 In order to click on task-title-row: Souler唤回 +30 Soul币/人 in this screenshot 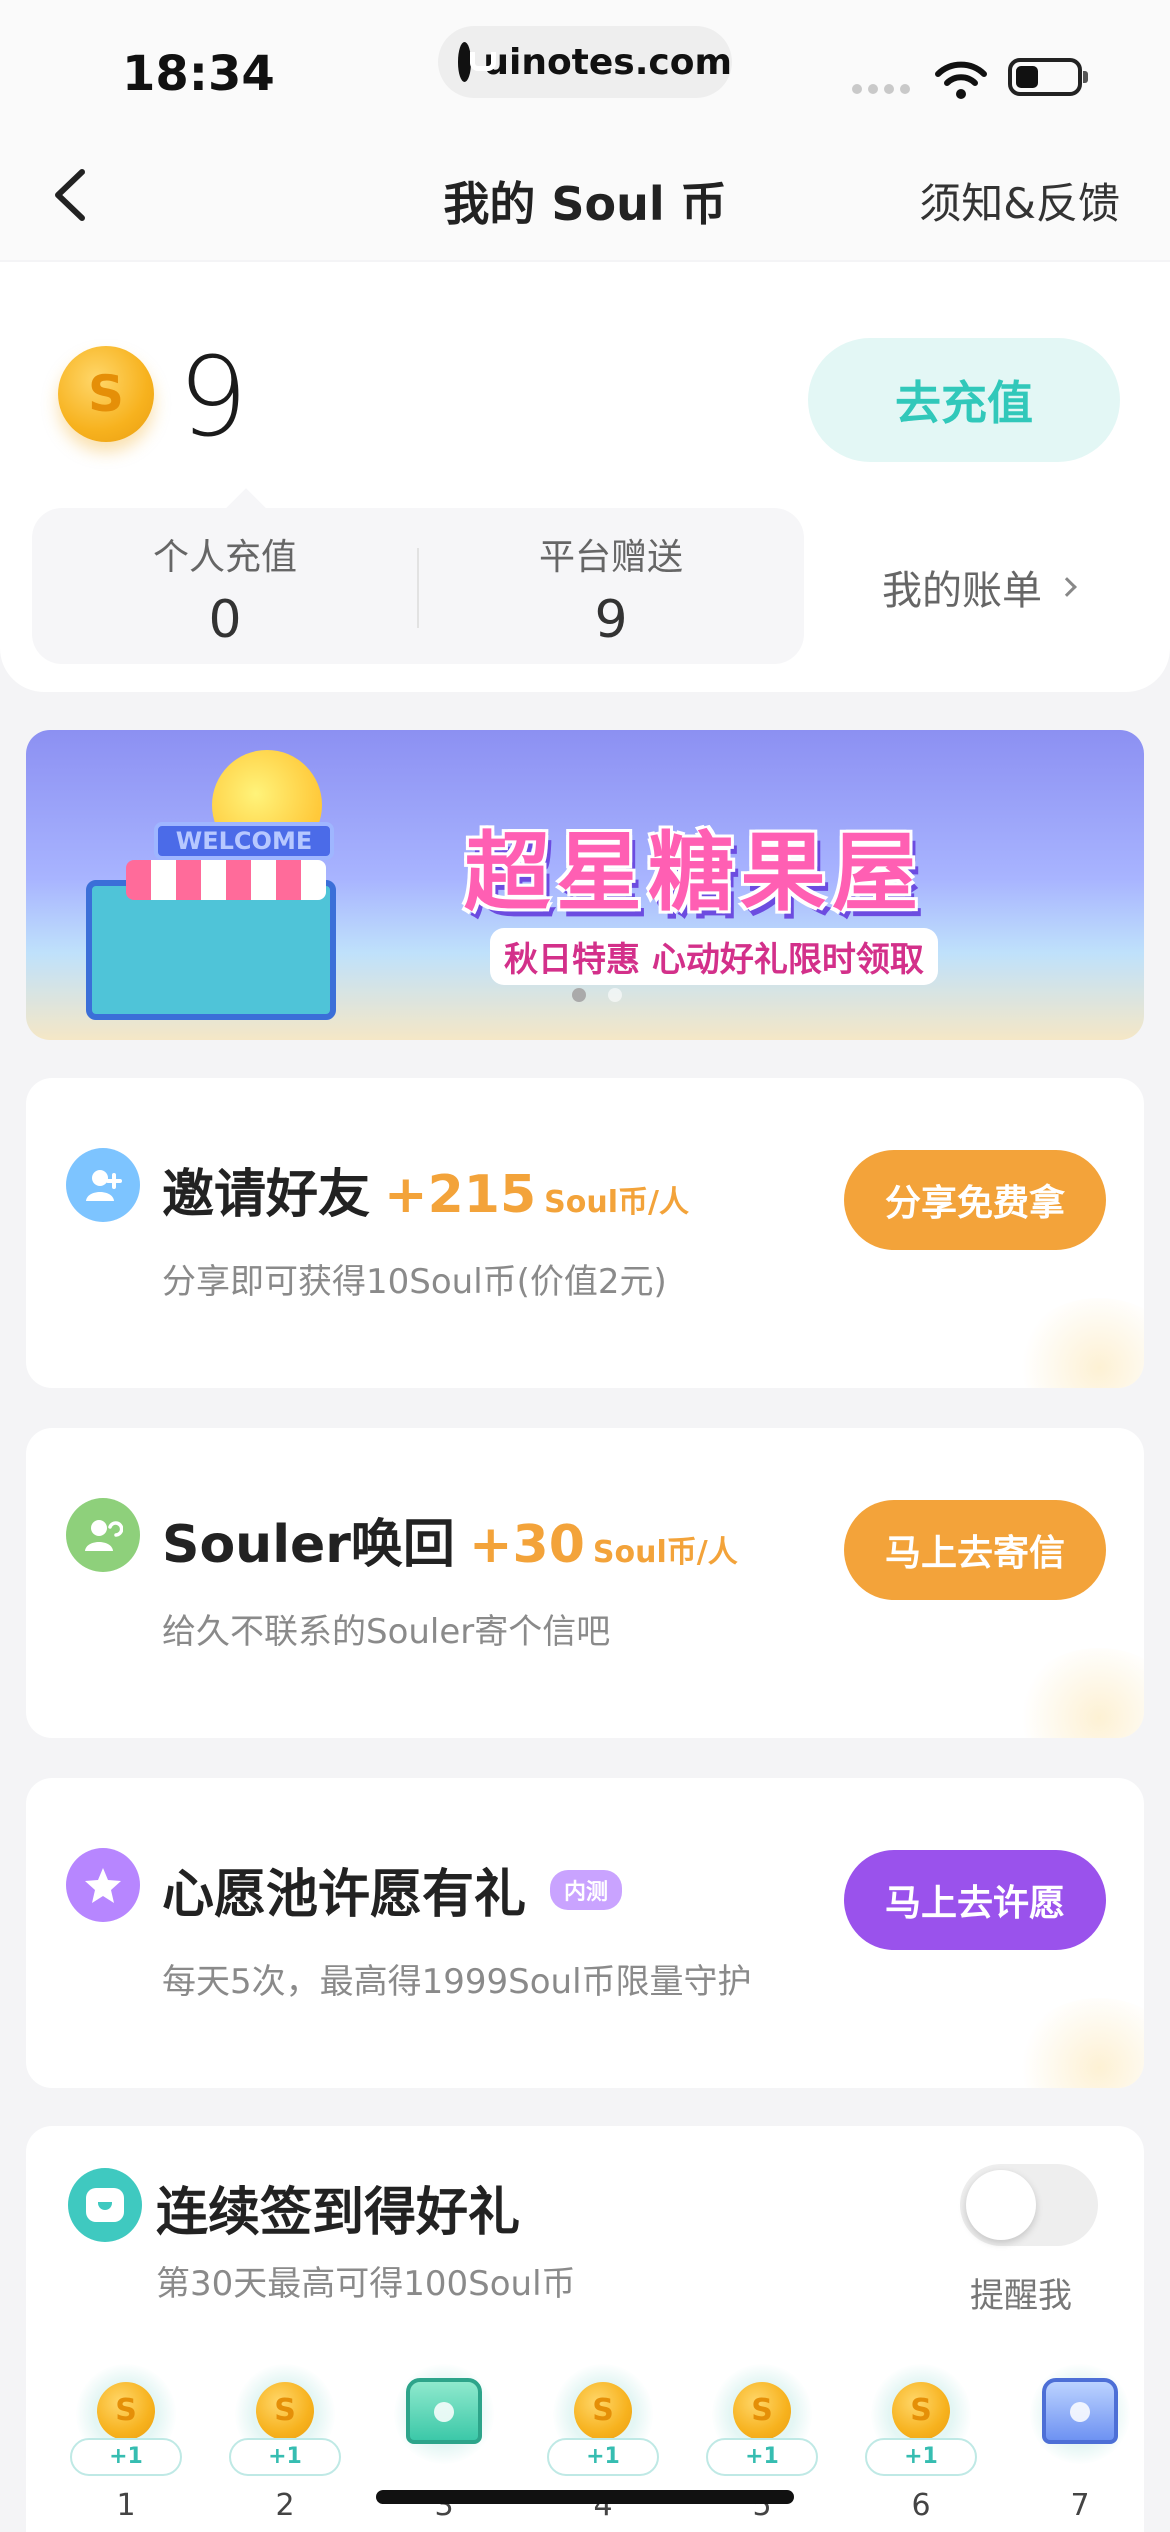, I will do `click(450, 1539)`.